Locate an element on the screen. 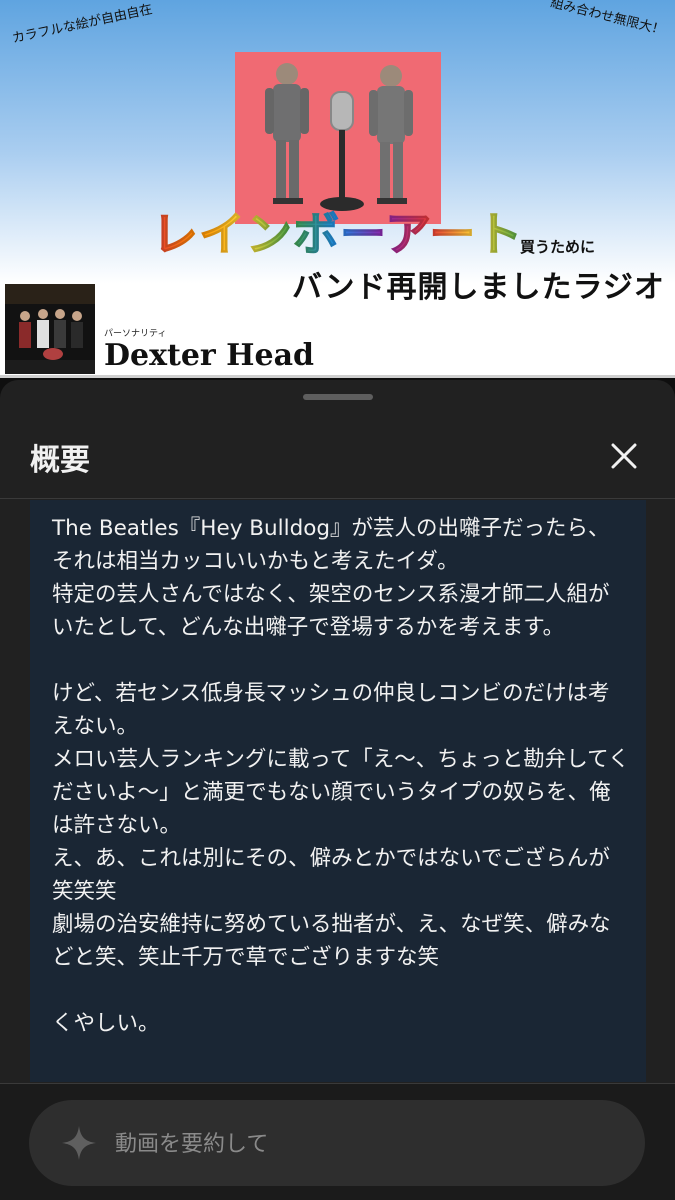 The width and height of the screenshot is (675, 1200). banner-divider is located at coordinates (337, 376).